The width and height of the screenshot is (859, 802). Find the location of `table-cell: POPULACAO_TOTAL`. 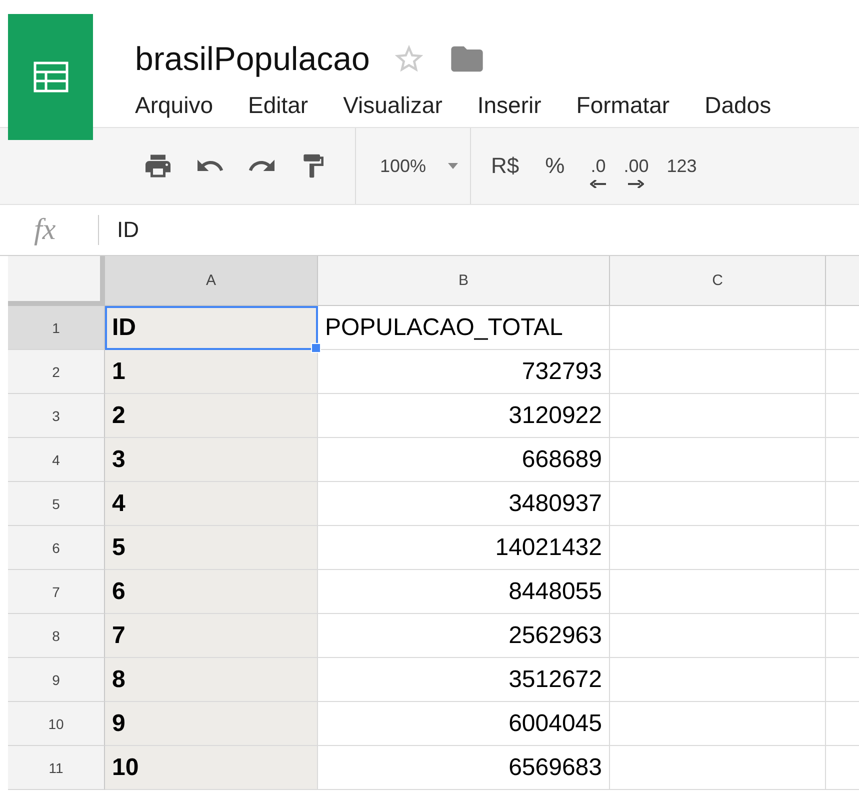

table-cell: POPULACAO_TOTAL is located at coordinates (464, 328).